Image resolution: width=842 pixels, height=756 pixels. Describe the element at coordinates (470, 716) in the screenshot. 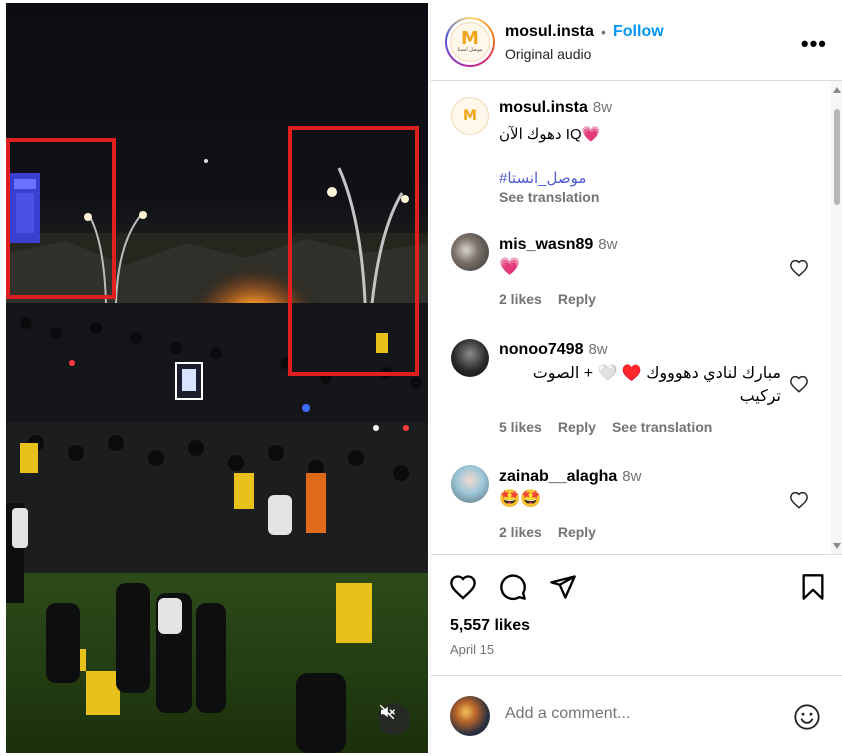

I see `current-user-avatar` at that location.